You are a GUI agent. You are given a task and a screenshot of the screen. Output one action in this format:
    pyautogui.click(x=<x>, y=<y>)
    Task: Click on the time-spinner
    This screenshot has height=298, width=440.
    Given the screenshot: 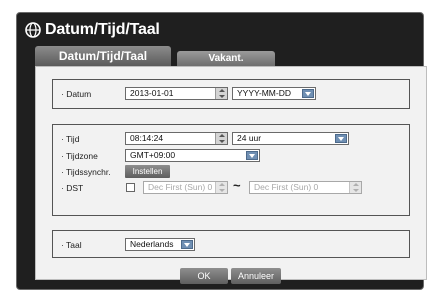 What is the action you would take?
    pyautogui.click(x=221, y=138)
    